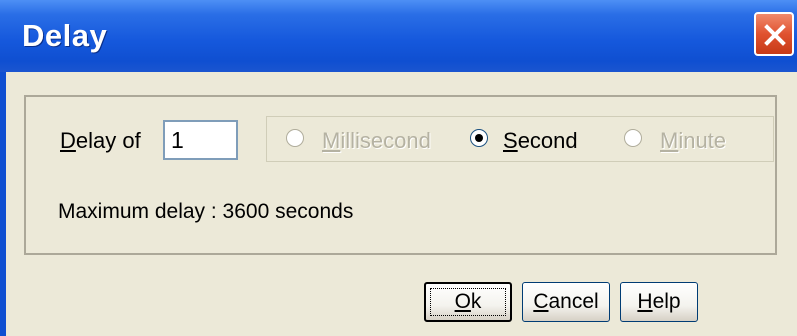 Image resolution: width=797 pixels, height=336 pixels. I want to click on millisecond-radio, so click(295, 138).